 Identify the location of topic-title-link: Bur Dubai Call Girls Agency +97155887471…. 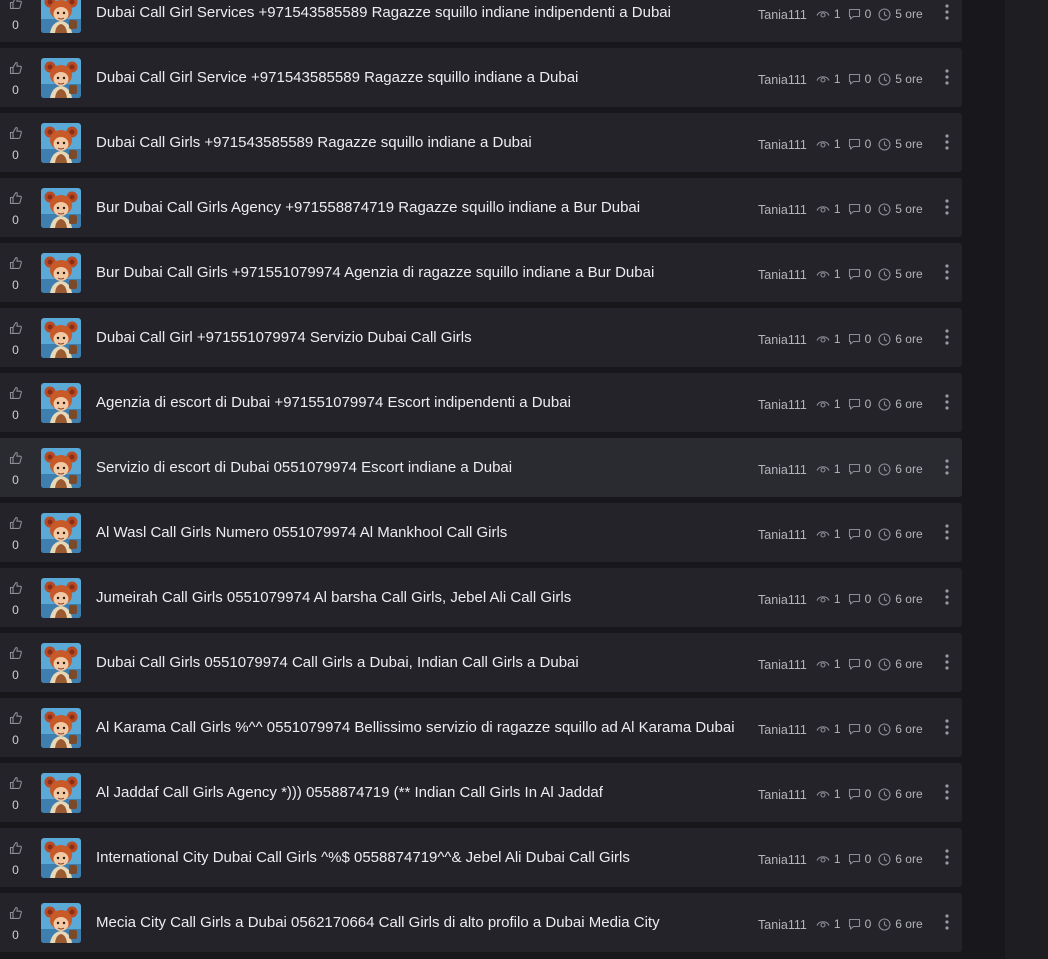
(423, 208).